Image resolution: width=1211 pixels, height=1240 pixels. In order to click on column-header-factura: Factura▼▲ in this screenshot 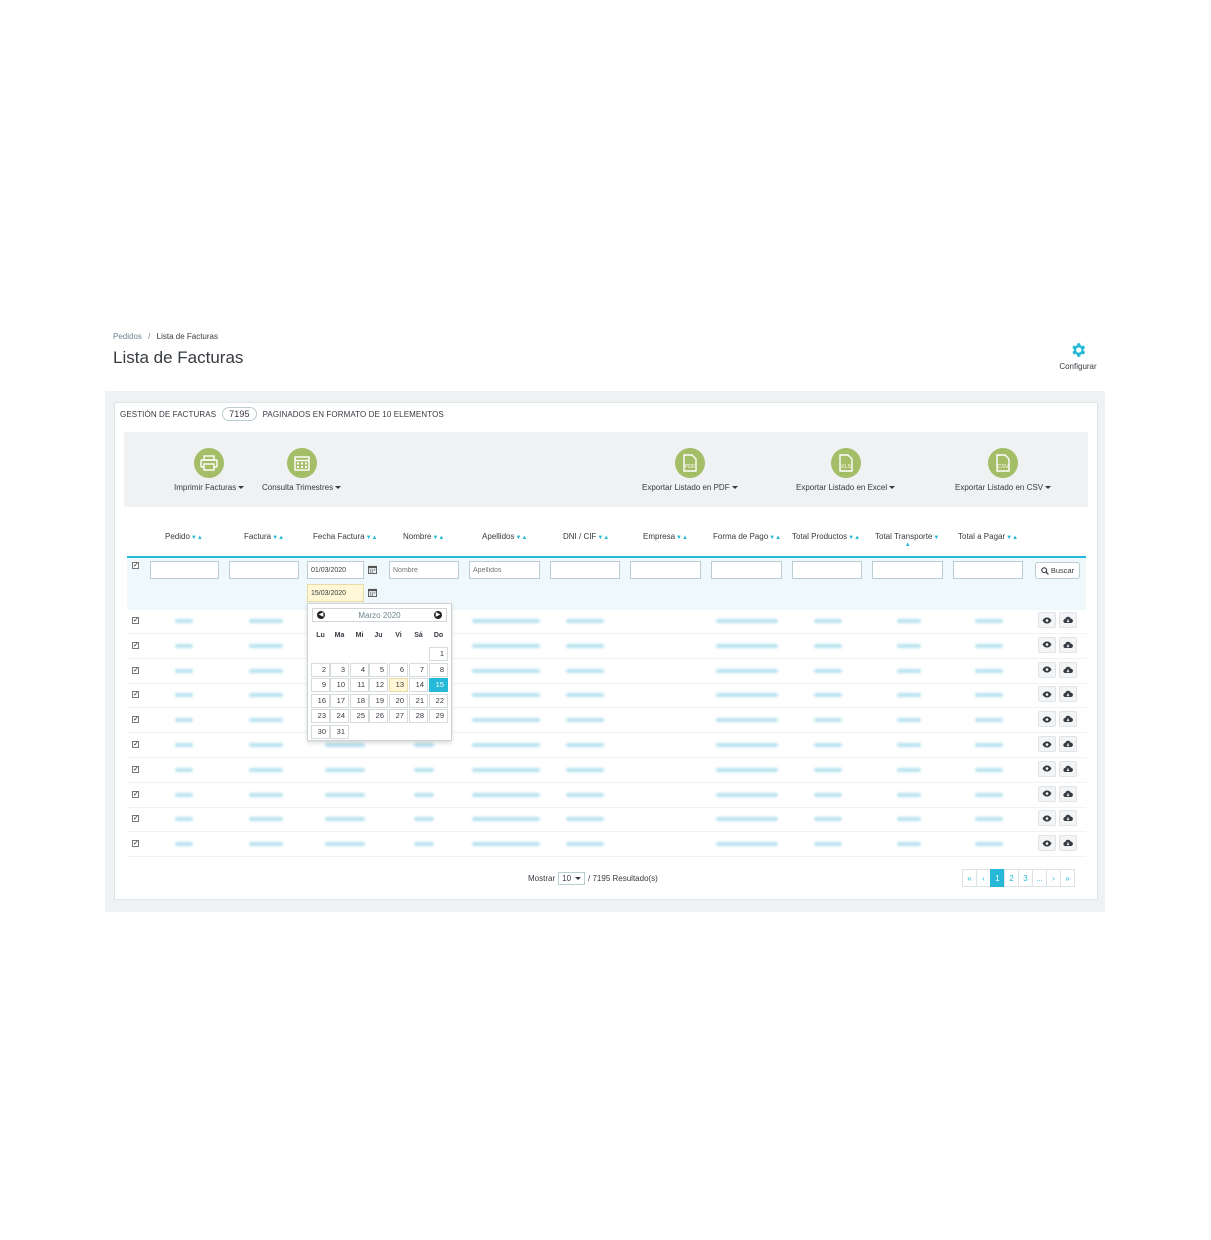, I will do `click(264, 536)`.